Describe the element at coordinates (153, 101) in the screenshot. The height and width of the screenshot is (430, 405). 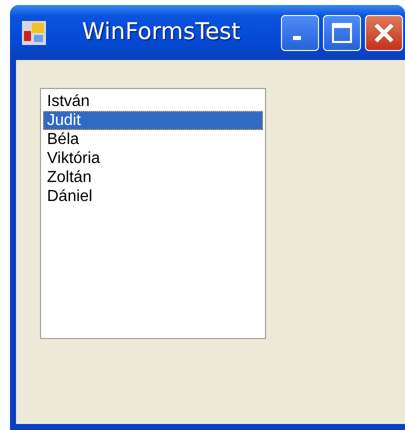
I see `list-item: István` at that location.